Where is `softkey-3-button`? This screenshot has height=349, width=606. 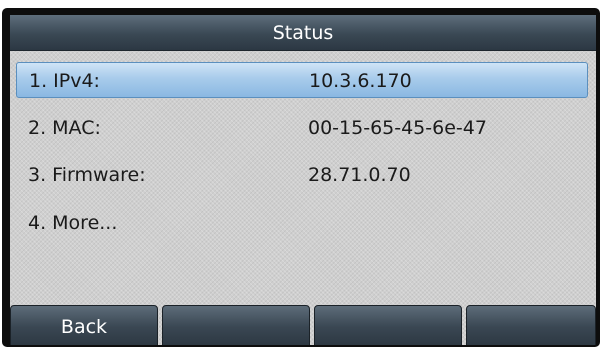
softkey-3-button is located at coordinates (388, 325).